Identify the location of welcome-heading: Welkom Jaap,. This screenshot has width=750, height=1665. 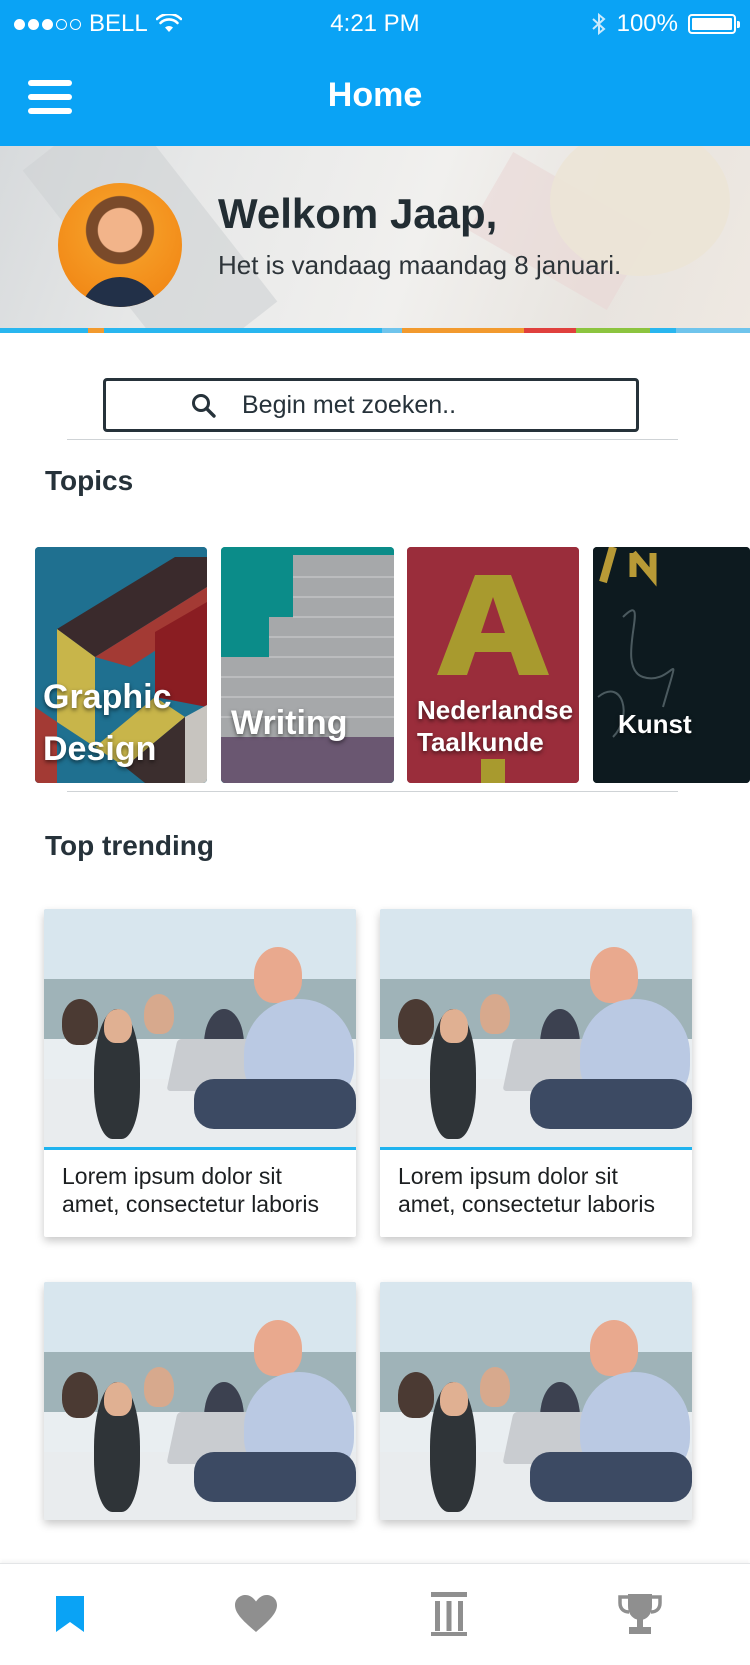
(358, 213).